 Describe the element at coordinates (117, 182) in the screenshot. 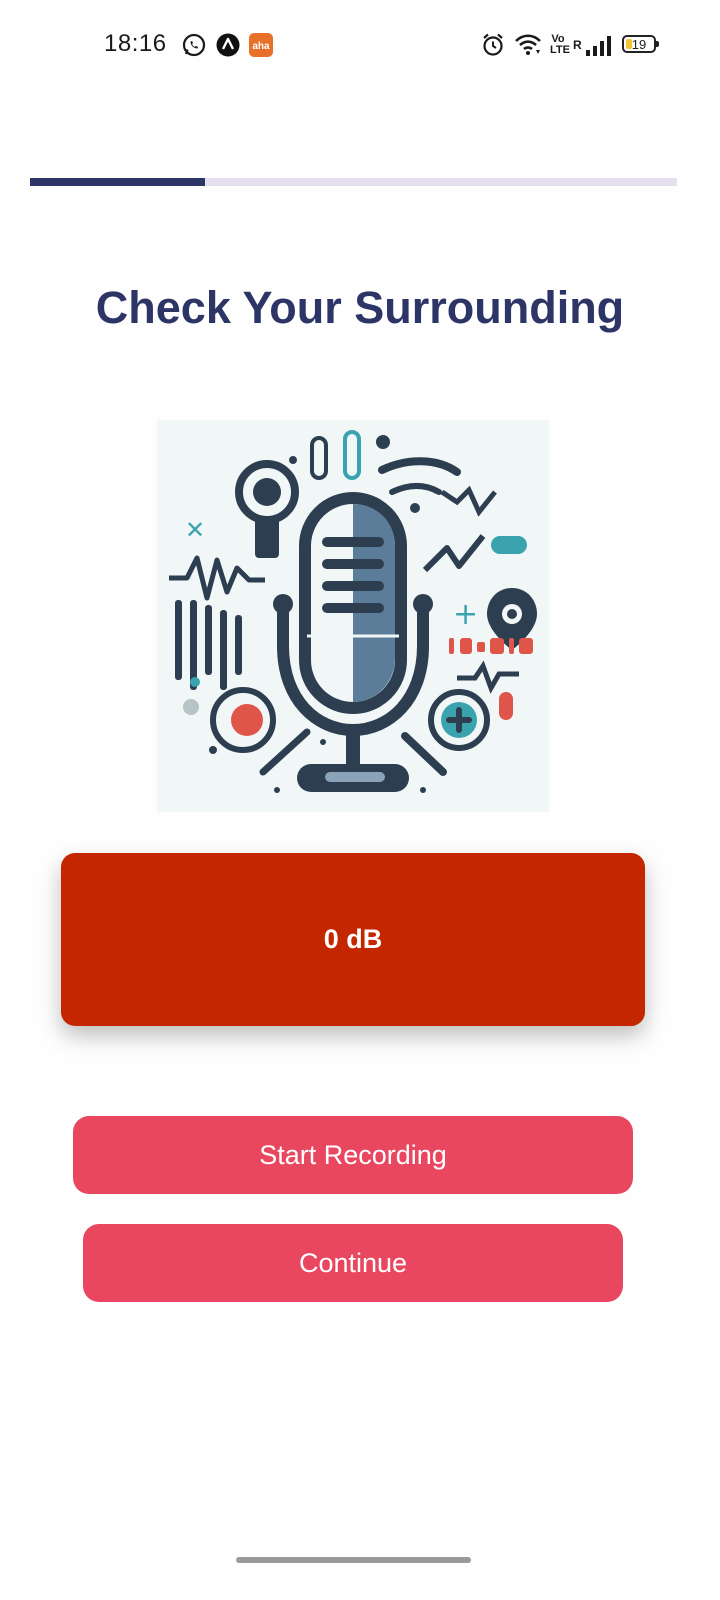

I see `progress-fill` at that location.